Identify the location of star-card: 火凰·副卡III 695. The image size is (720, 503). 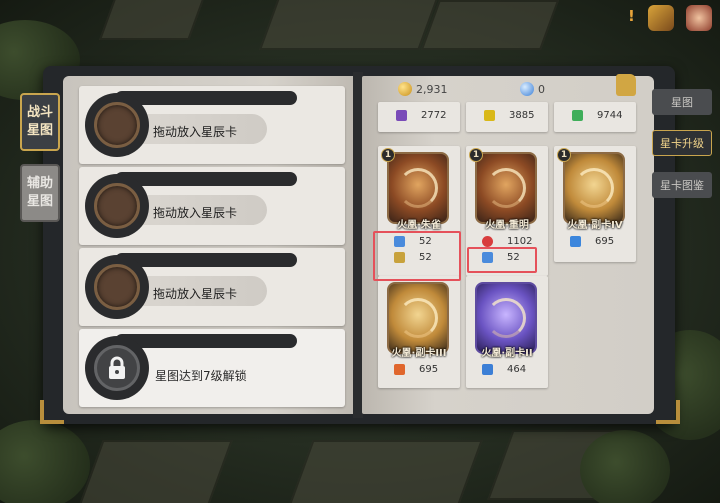
(419, 332).